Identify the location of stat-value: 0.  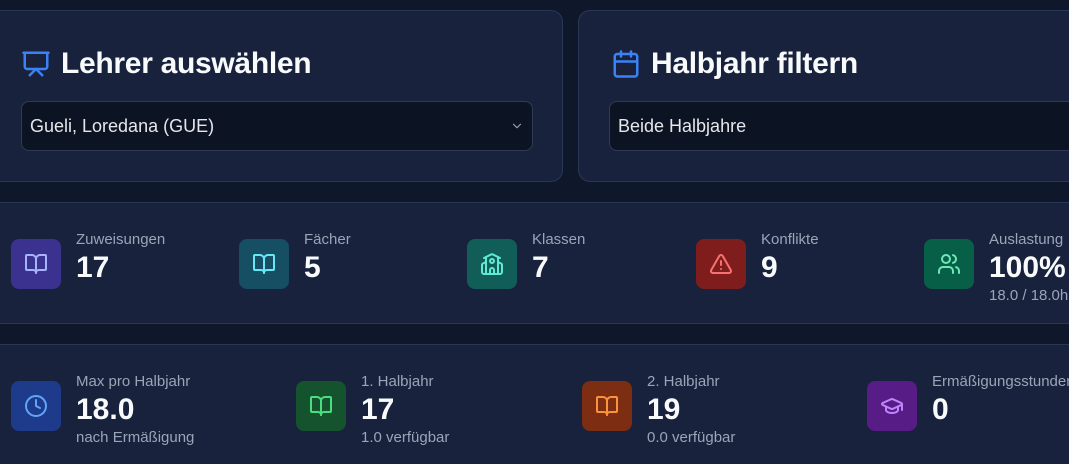
(940, 409).